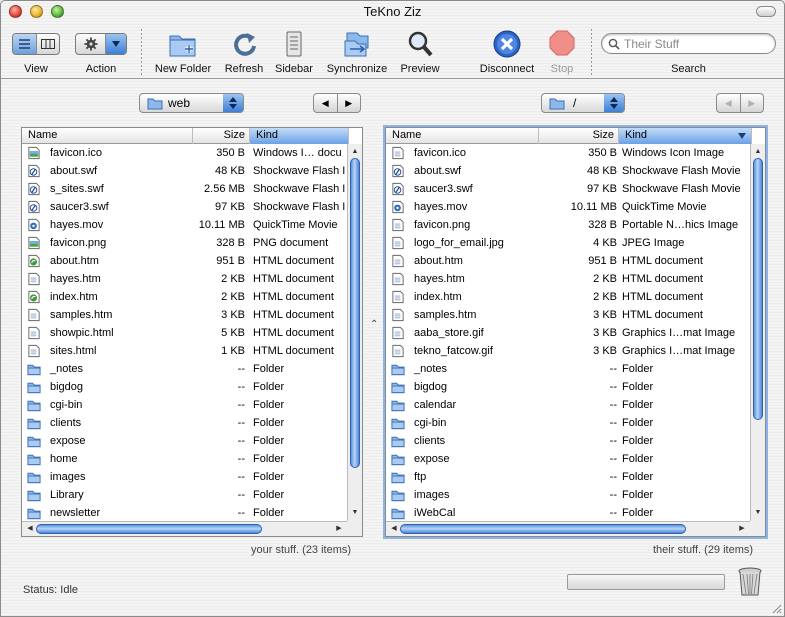 The image size is (785, 617). I want to click on splitter-handle-icon: ⌃, so click(374, 324).